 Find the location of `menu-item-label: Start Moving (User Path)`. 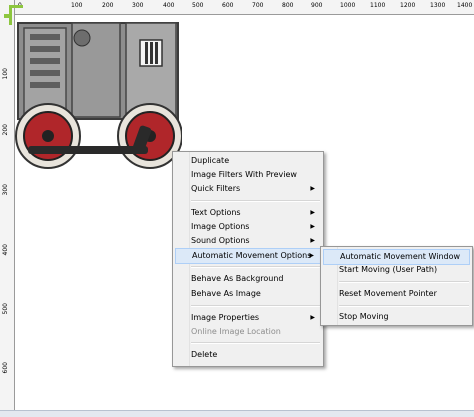

menu-item-label: Start Moving (User Path) is located at coordinates (388, 269).